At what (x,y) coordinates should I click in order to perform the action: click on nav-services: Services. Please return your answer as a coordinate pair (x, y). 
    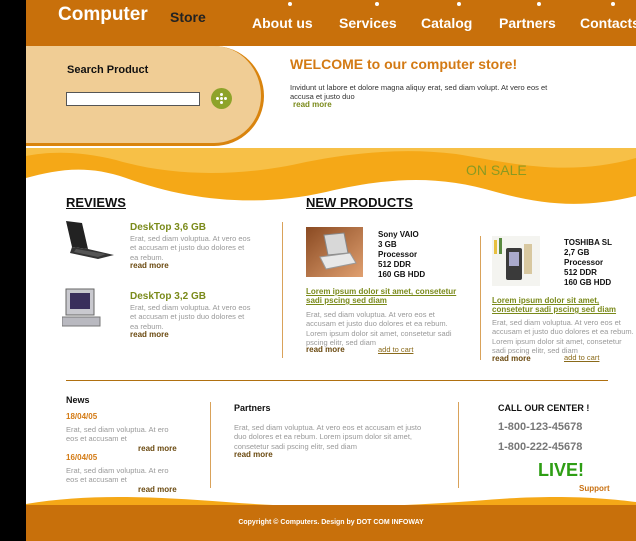
    Looking at the image, I should click on (368, 23).